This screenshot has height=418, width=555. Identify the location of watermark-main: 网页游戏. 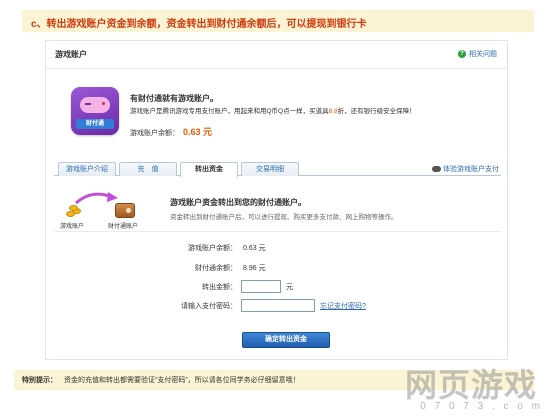
(471, 385).